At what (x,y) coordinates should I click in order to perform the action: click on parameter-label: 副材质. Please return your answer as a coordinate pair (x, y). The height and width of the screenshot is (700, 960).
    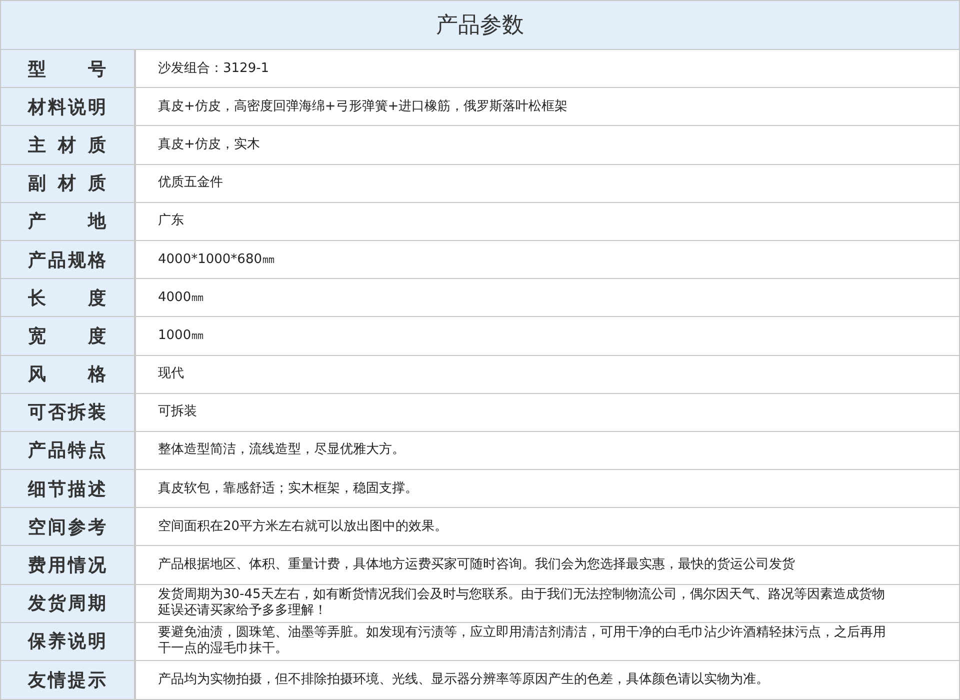
    Looking at the image, I should click on (67, 184).